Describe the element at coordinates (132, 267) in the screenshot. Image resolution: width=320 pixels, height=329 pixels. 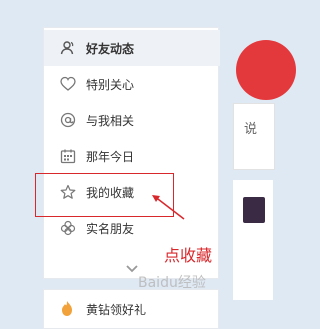
I see `chevron-down-icon` at that location.